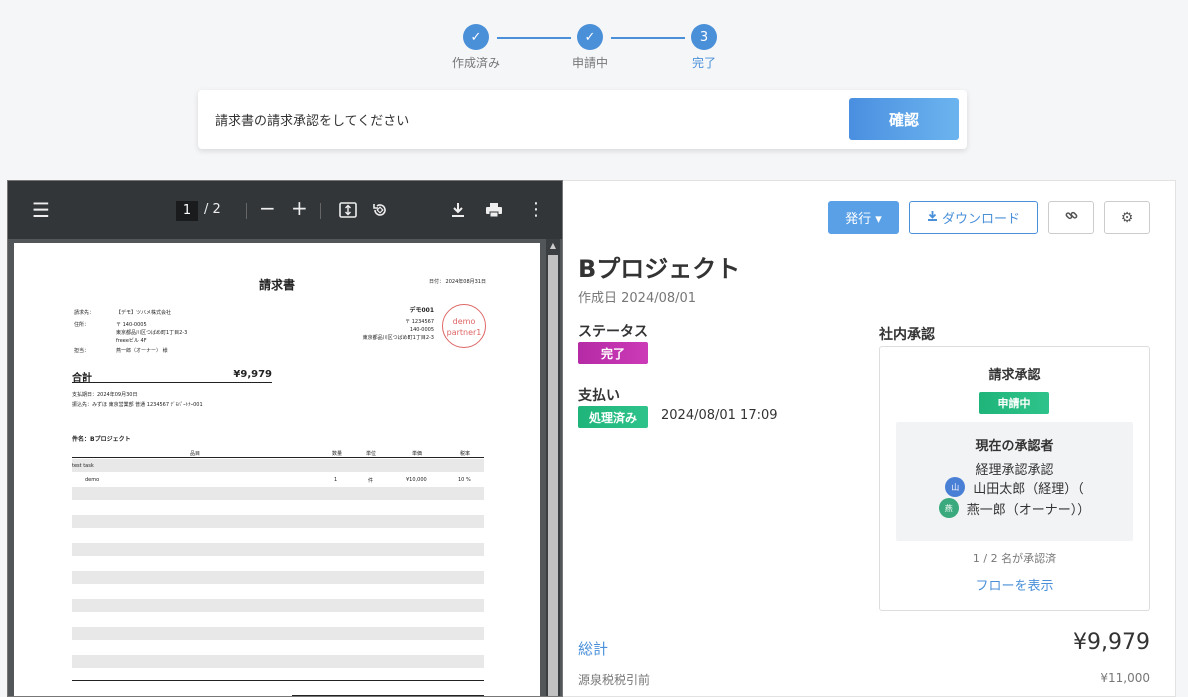 This screenshot has width=1188, height=697. Describe the element at coordinates (212, 209) in the screenshot. I see `page-total: / 2` at that location.